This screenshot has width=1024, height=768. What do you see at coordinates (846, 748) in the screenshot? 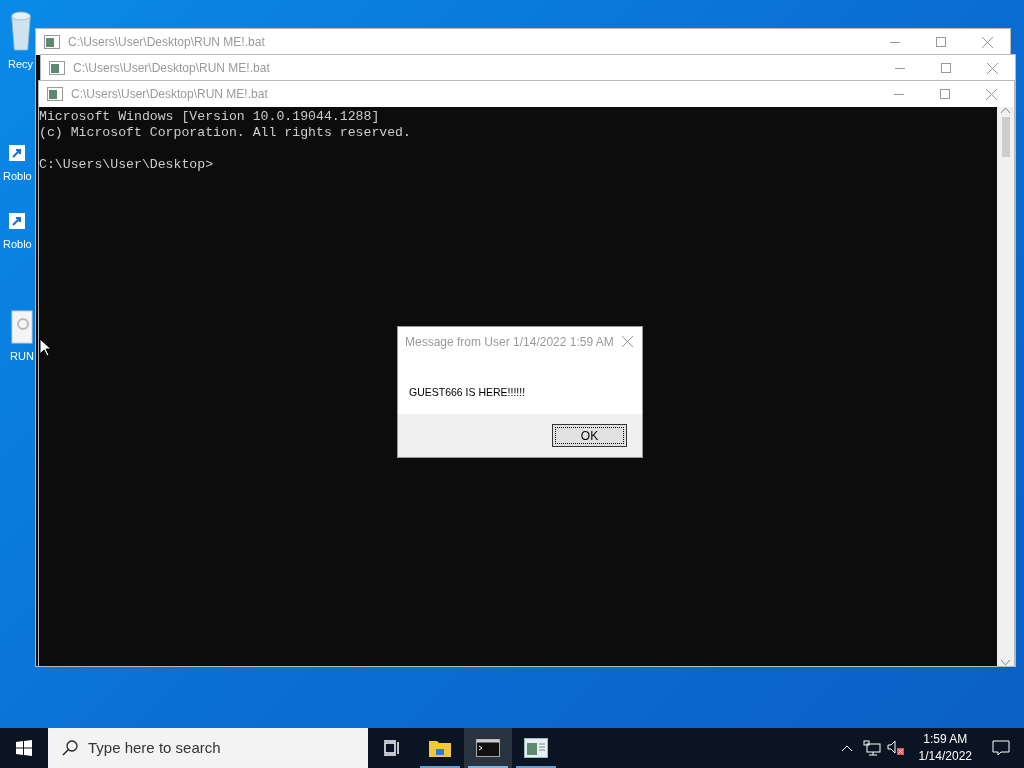
I see `chevron-up-icon` at bounding box center [846, 748].